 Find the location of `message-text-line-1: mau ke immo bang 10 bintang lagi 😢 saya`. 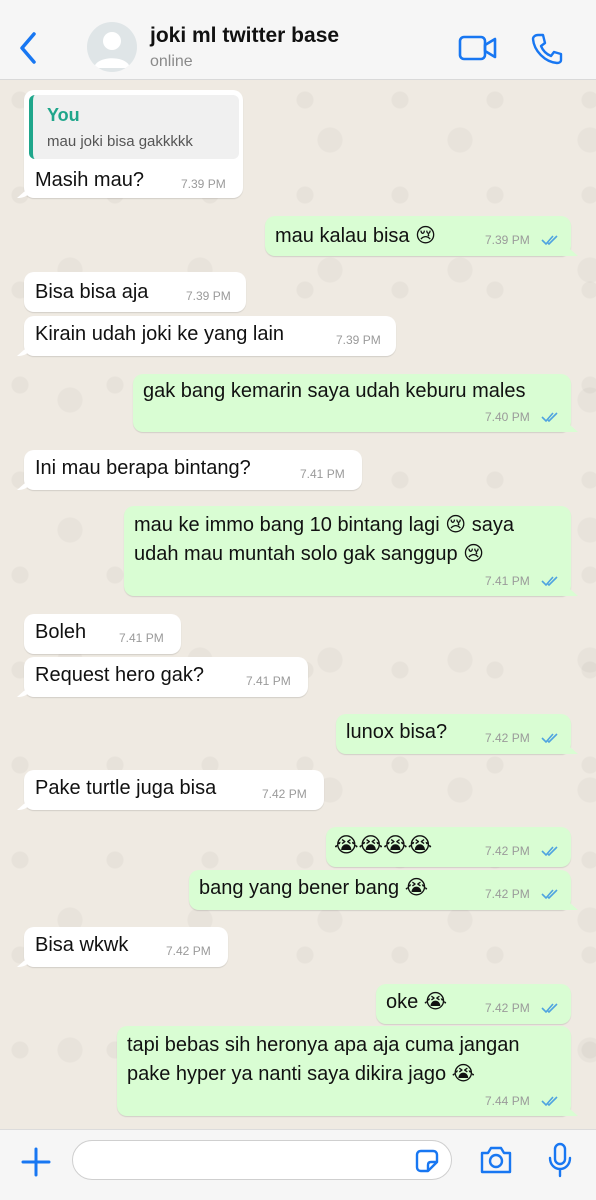

message-text-line-1: mau ke immo bang 10 bintang lagi 😢 saya is located at coordinates (324, 525).